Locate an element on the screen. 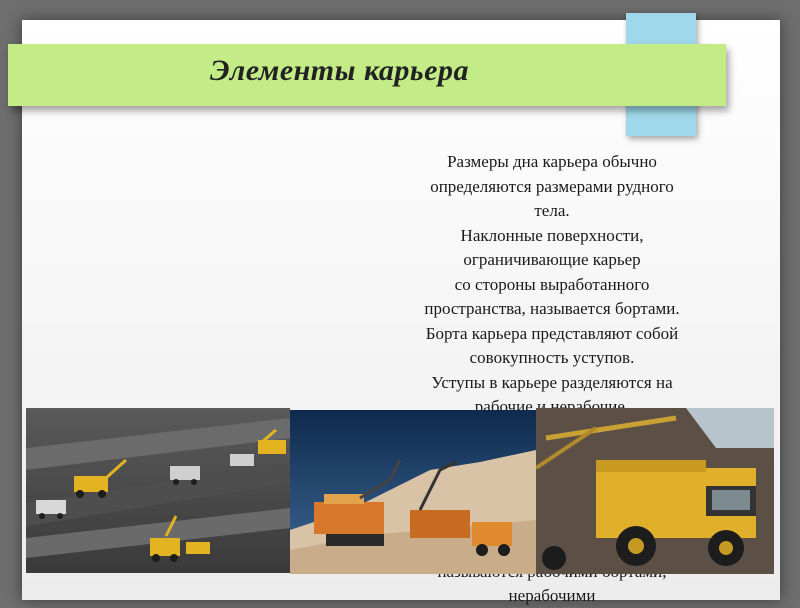  body-line: Уступы в карьере разделяются на is located at coordinates (552, 382).